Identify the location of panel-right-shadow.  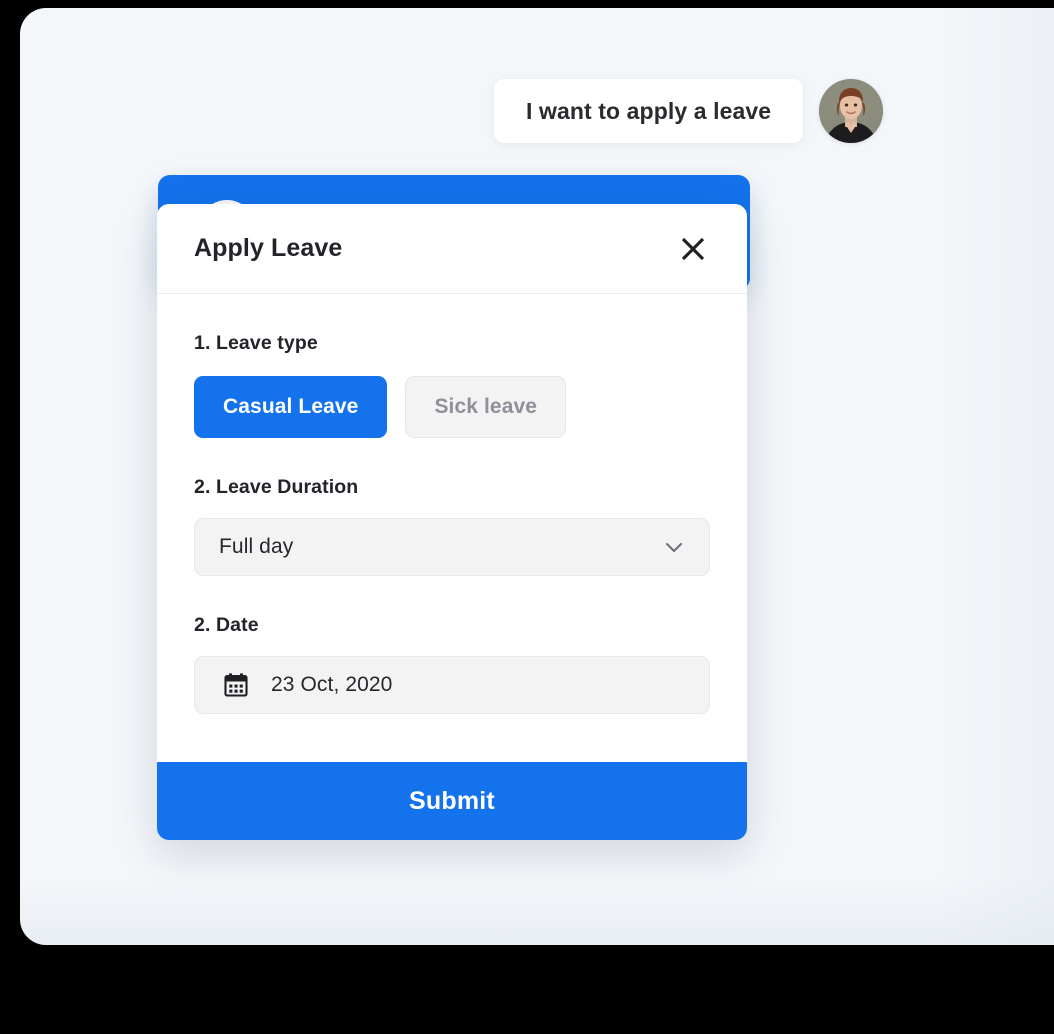
(994, 476).